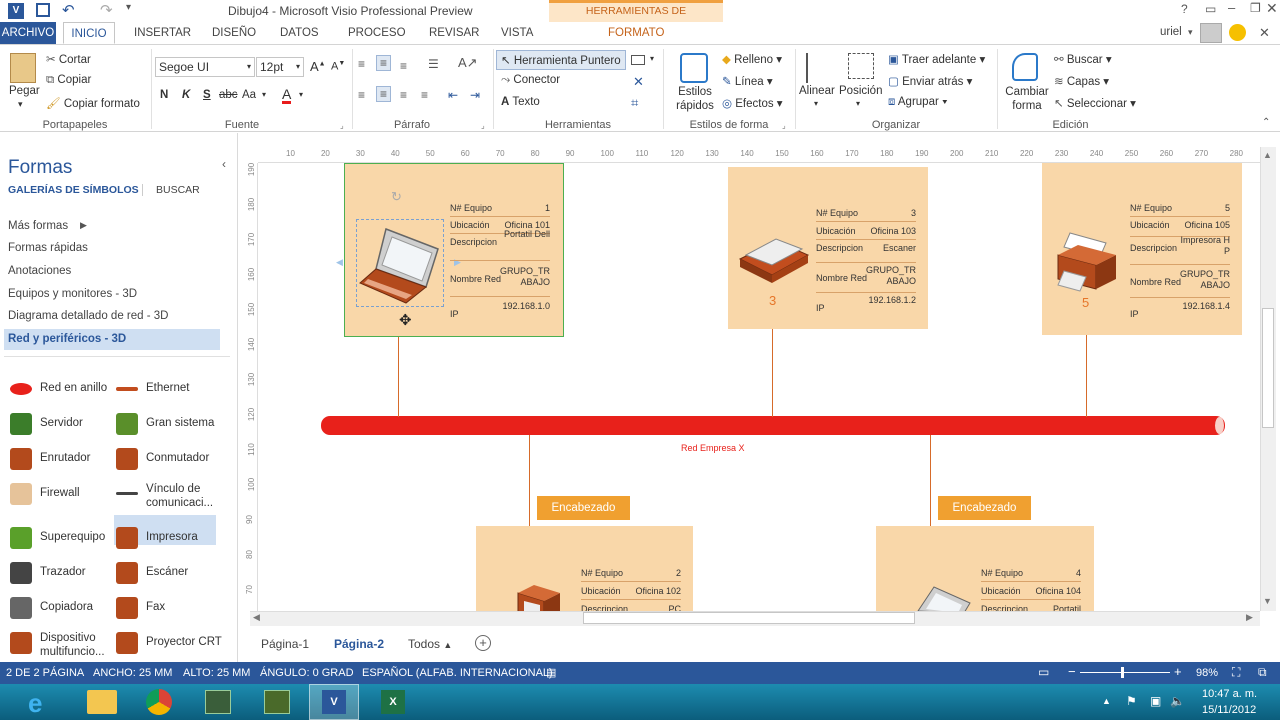 This screenshot has width=1280, height=720. Describe the element at coordinates (1131, 701) in the screenshot. I see `action-center-icon: ⚑` at that location.